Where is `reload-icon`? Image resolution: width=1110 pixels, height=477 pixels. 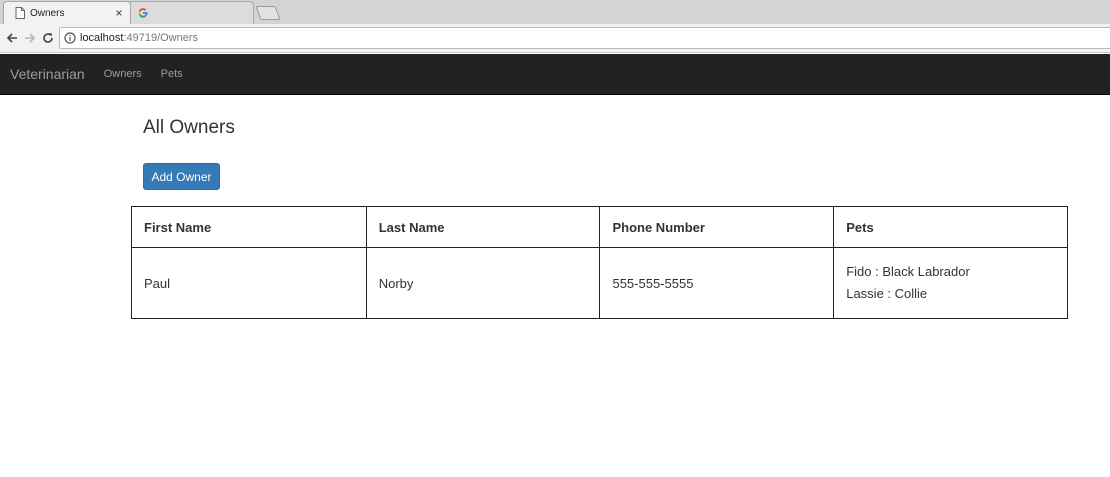
reload-icon is located at coordinates (48, 38).